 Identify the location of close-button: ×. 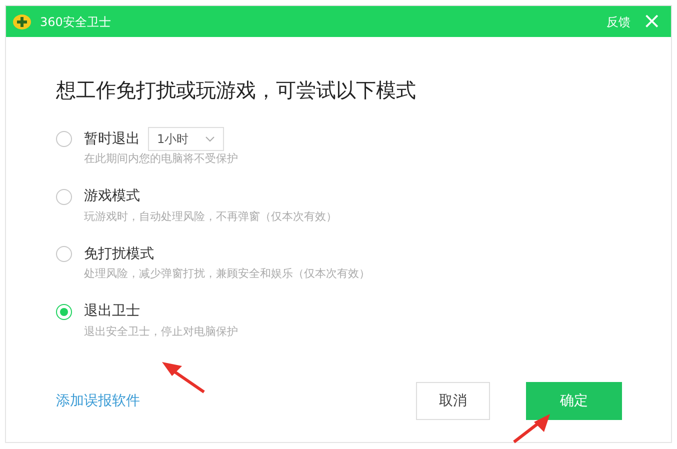
(651, 21).